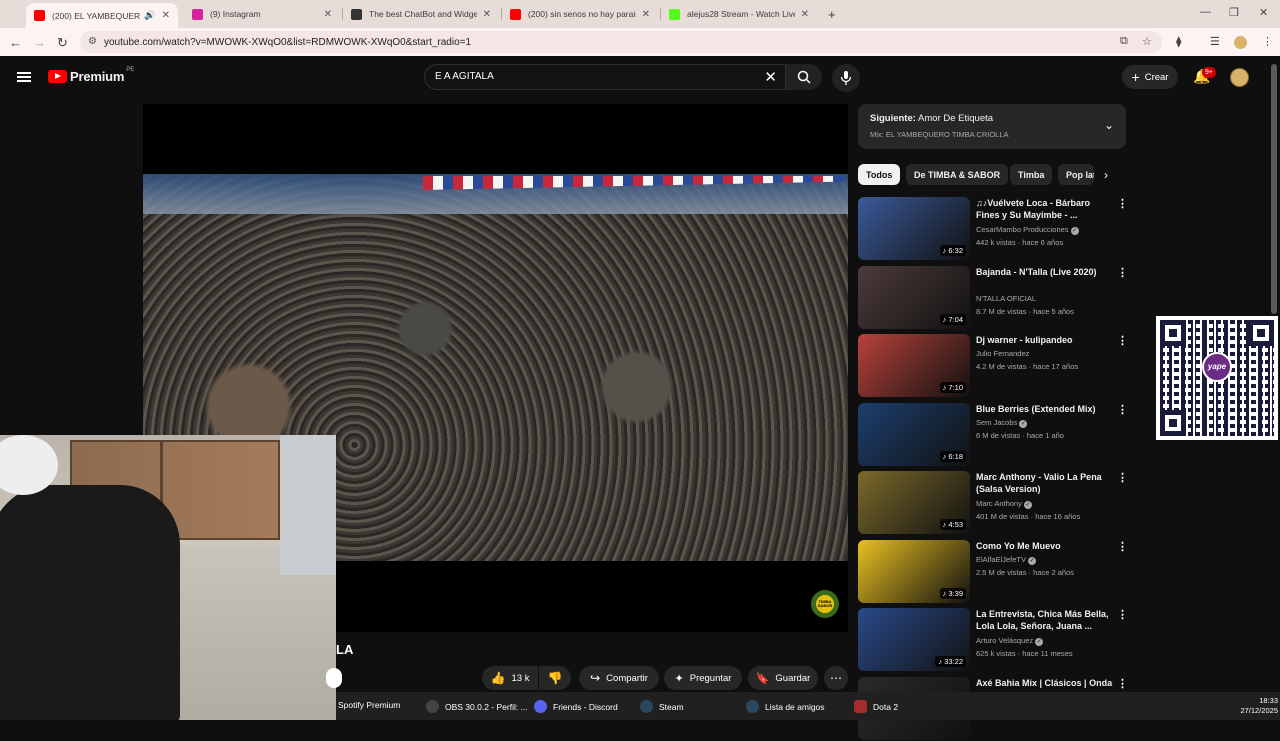 The image size is (1280, 741). Describe the element at coordinates (1109, 125) in the screenshot. I see `chevron-down-icon: ⌄` at that location.